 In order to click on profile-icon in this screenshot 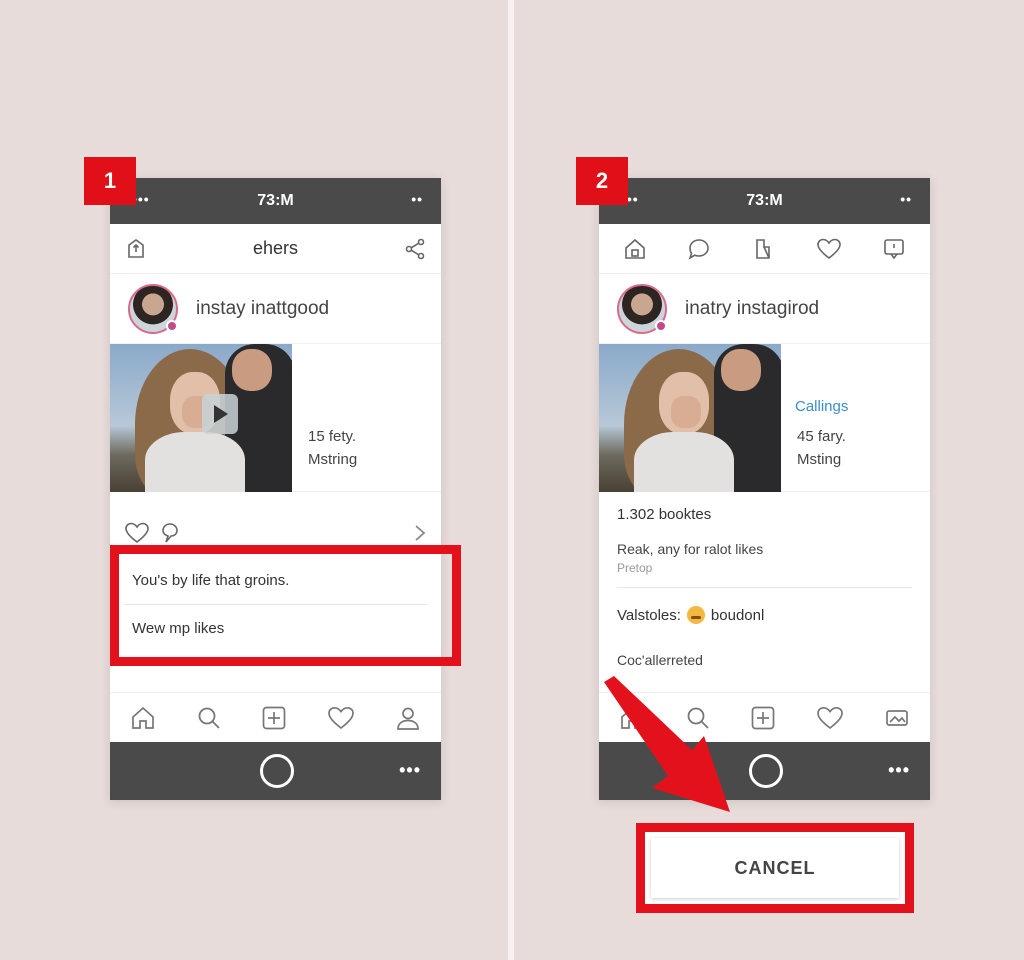, I will do `click(408, 718)`.